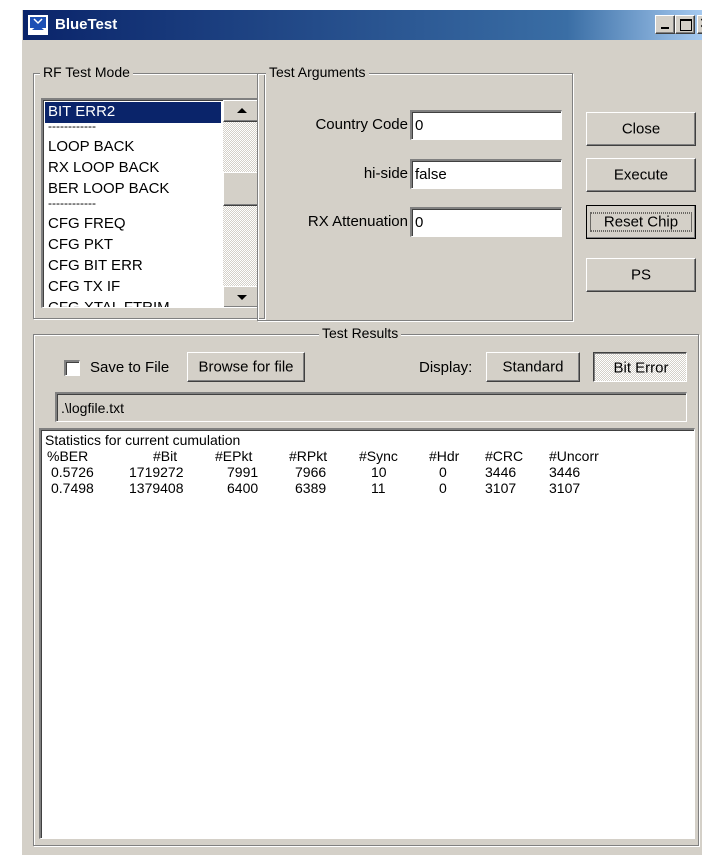 The image size is (702, 855). What do you see at coordinates (143, 440) in the screenshot?
I see `results-caption: Statistics for current cumulation` at bounding box center [143, 440].